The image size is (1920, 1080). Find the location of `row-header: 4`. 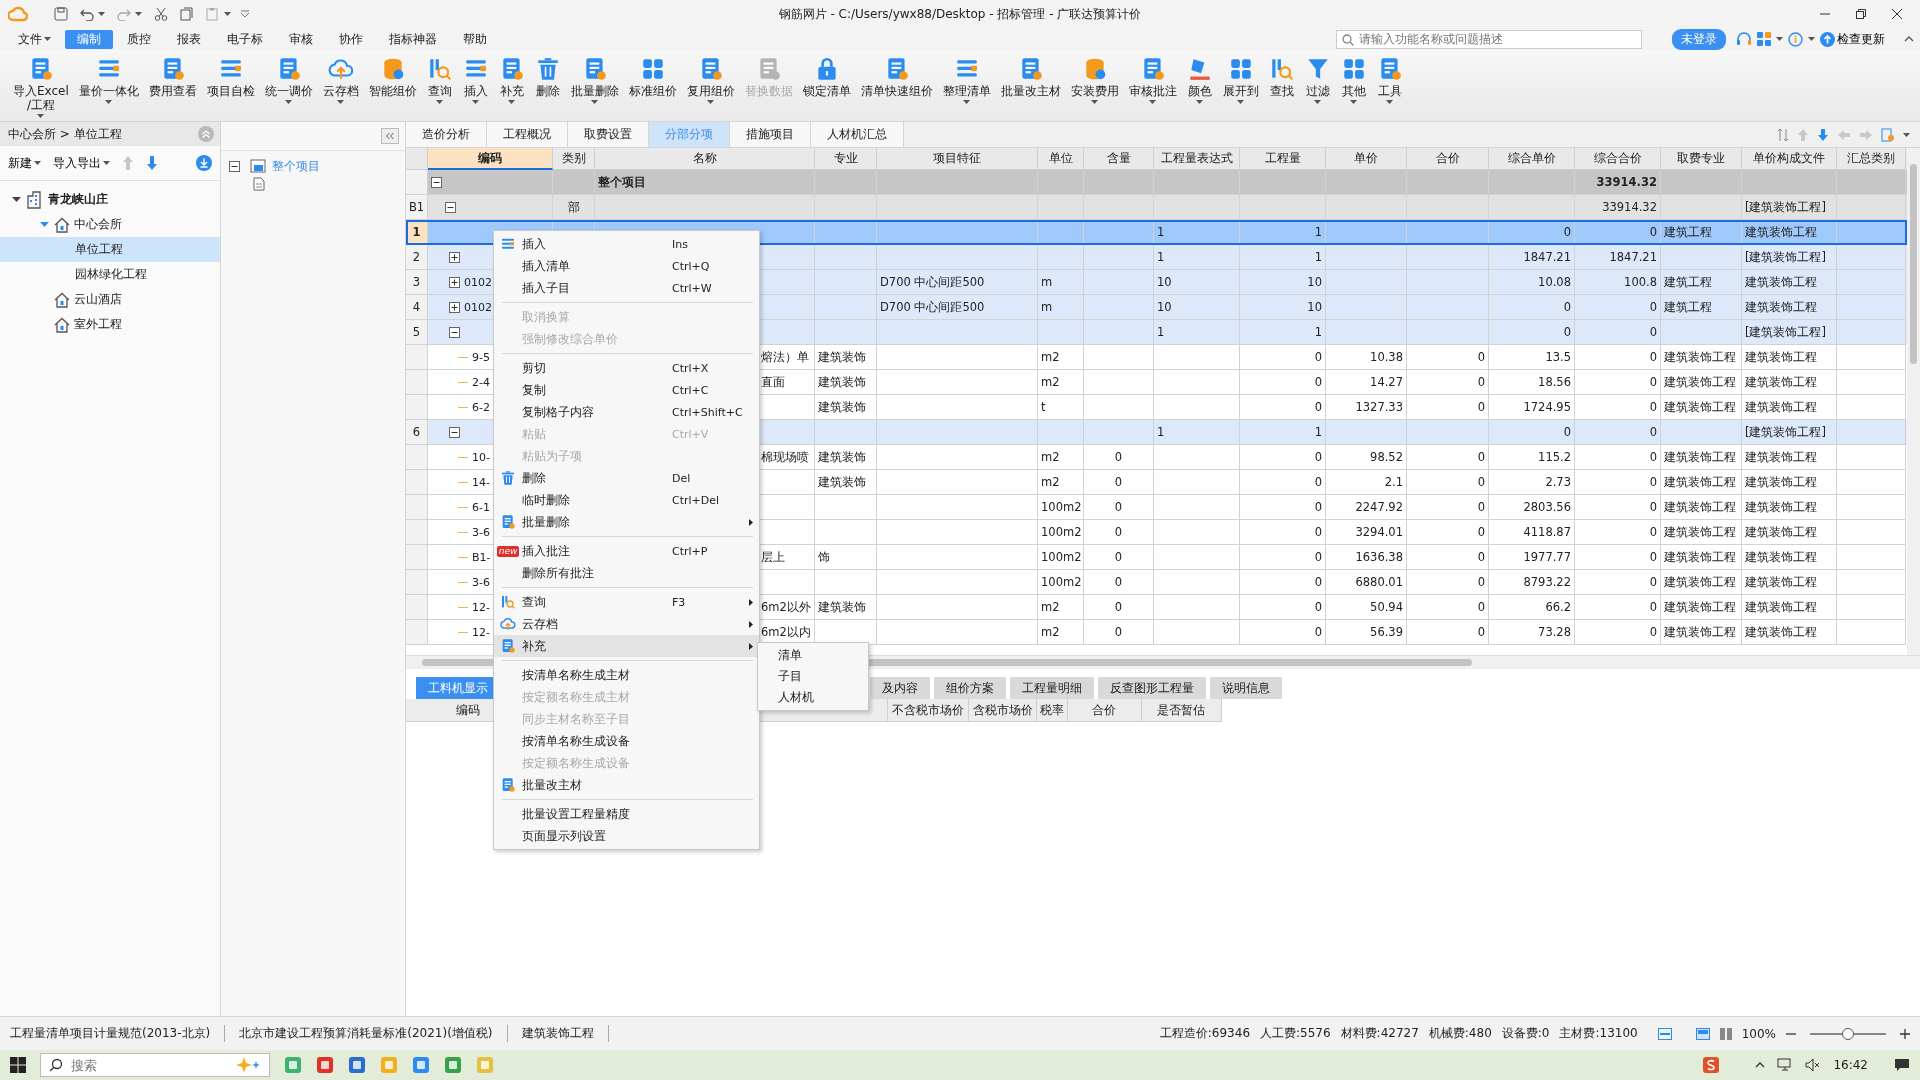

row-header: 4 is located at coordinates (417, 307).